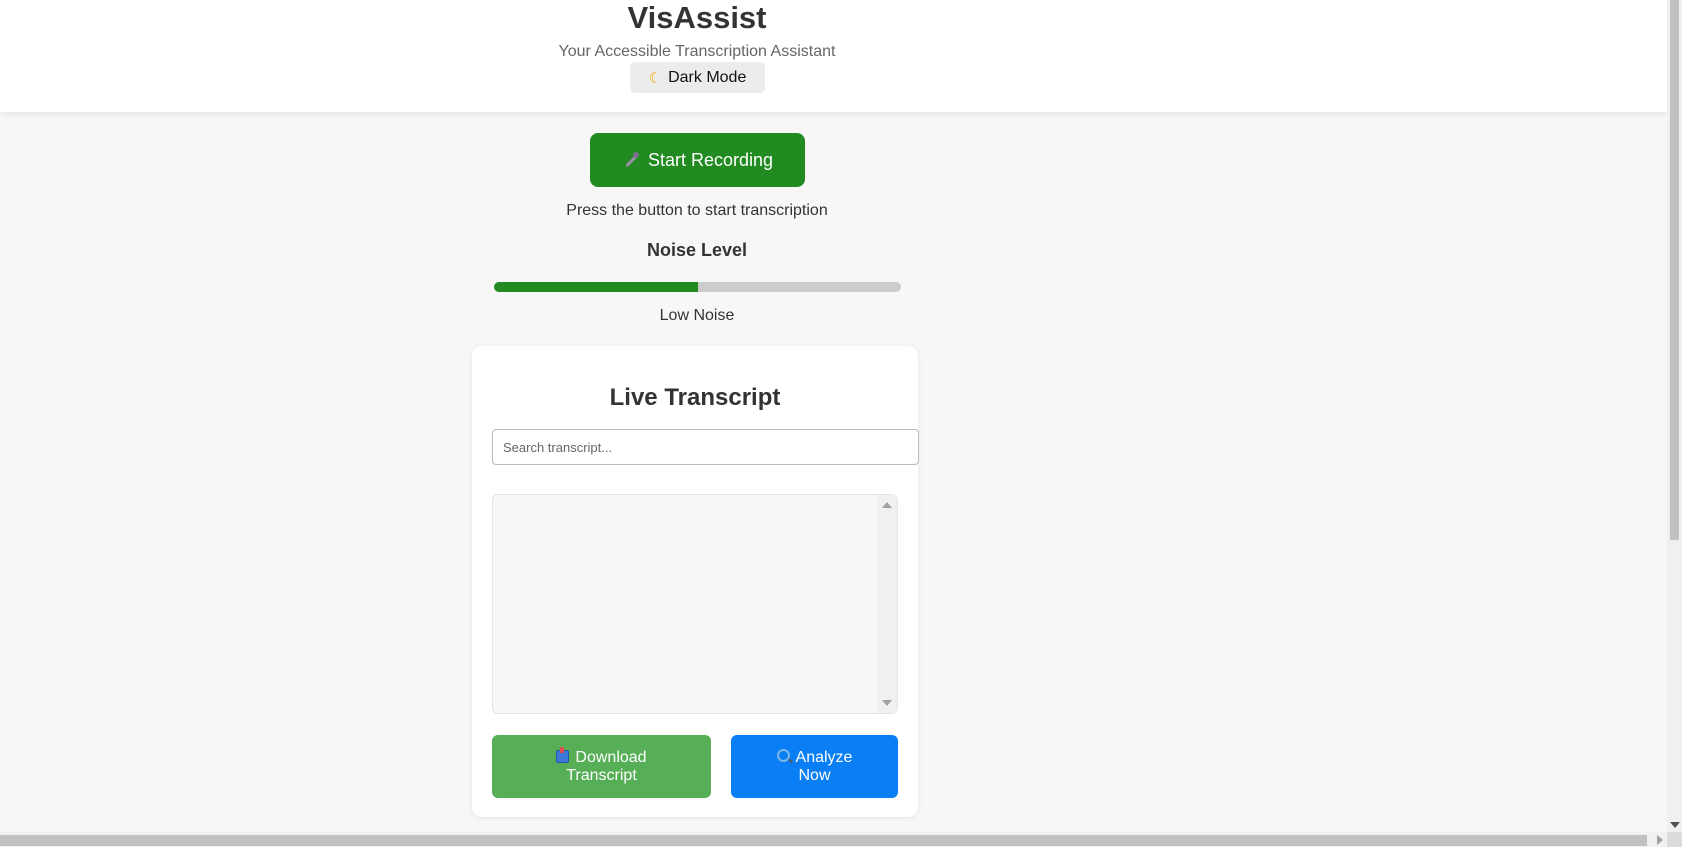 Image resolution: width=1682 pixels, height=847 pixels. I want to click on analyze-now-button: Analyze Now, so click(814, 766).